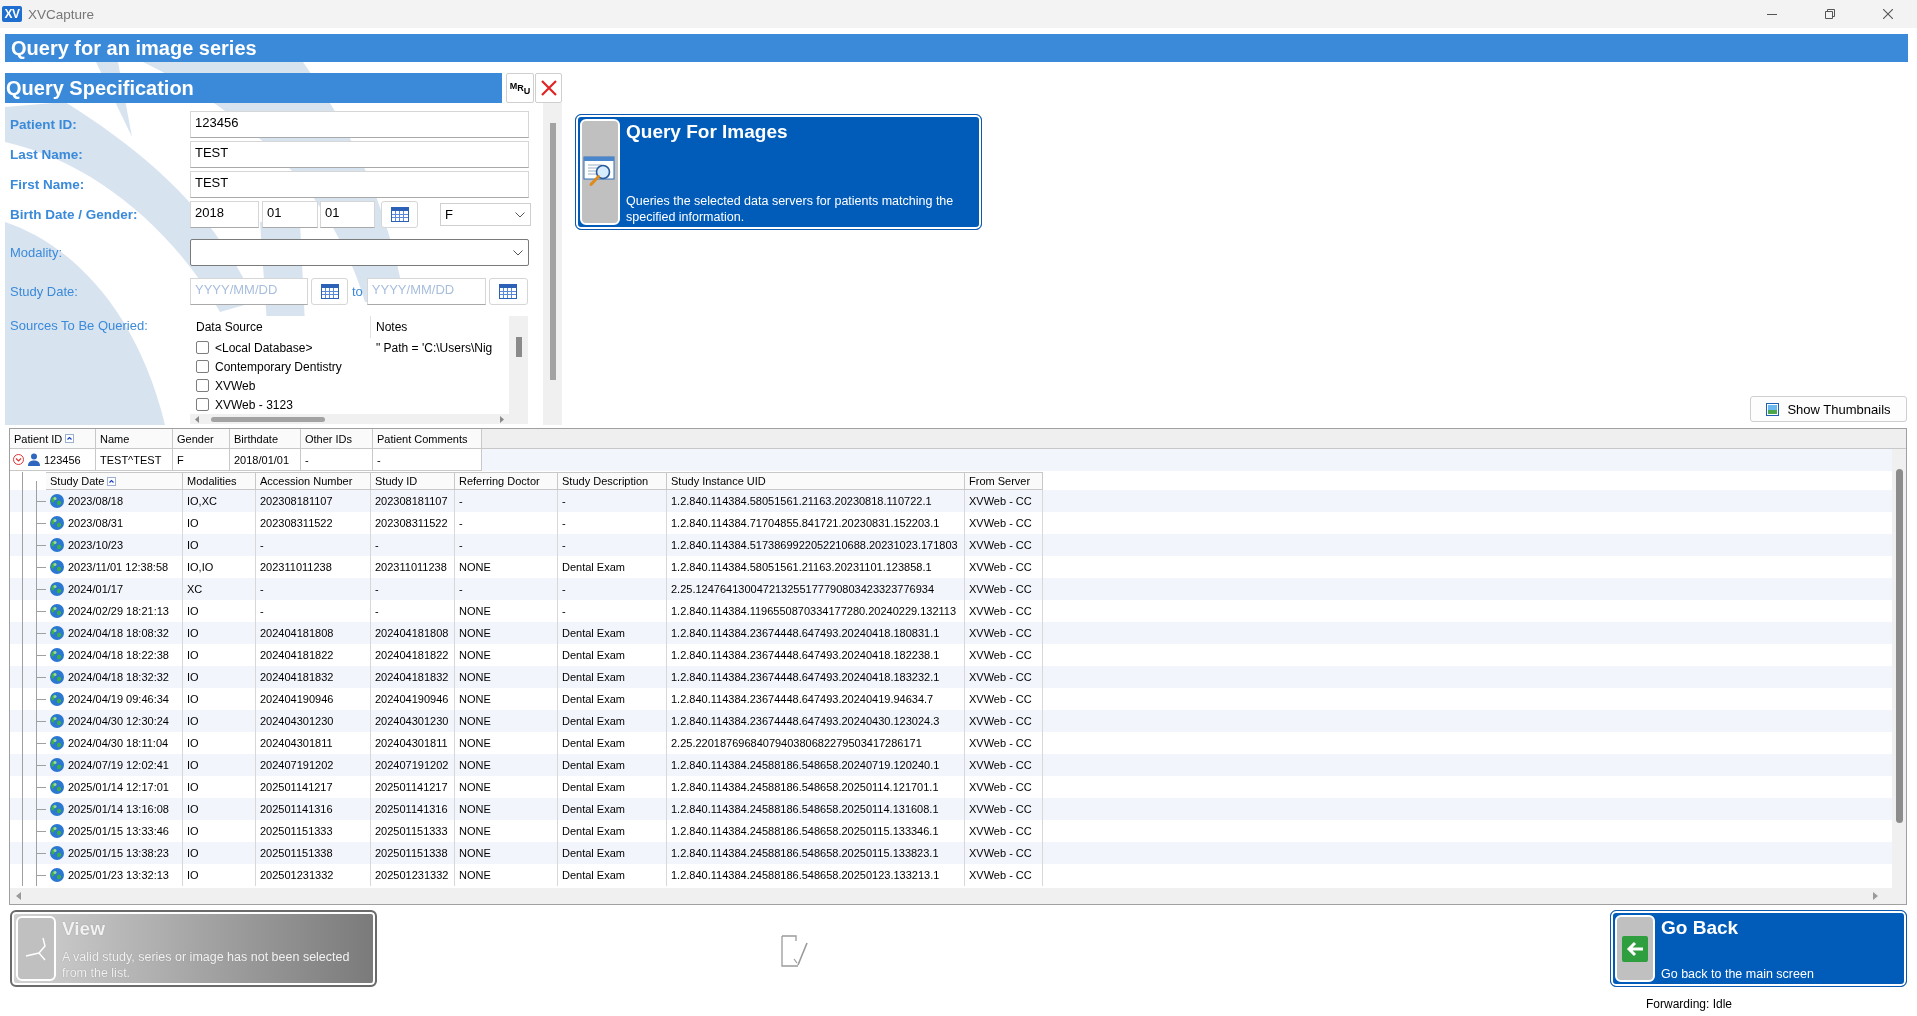  I want to click on chevron-down-icon, so click(518, 252).